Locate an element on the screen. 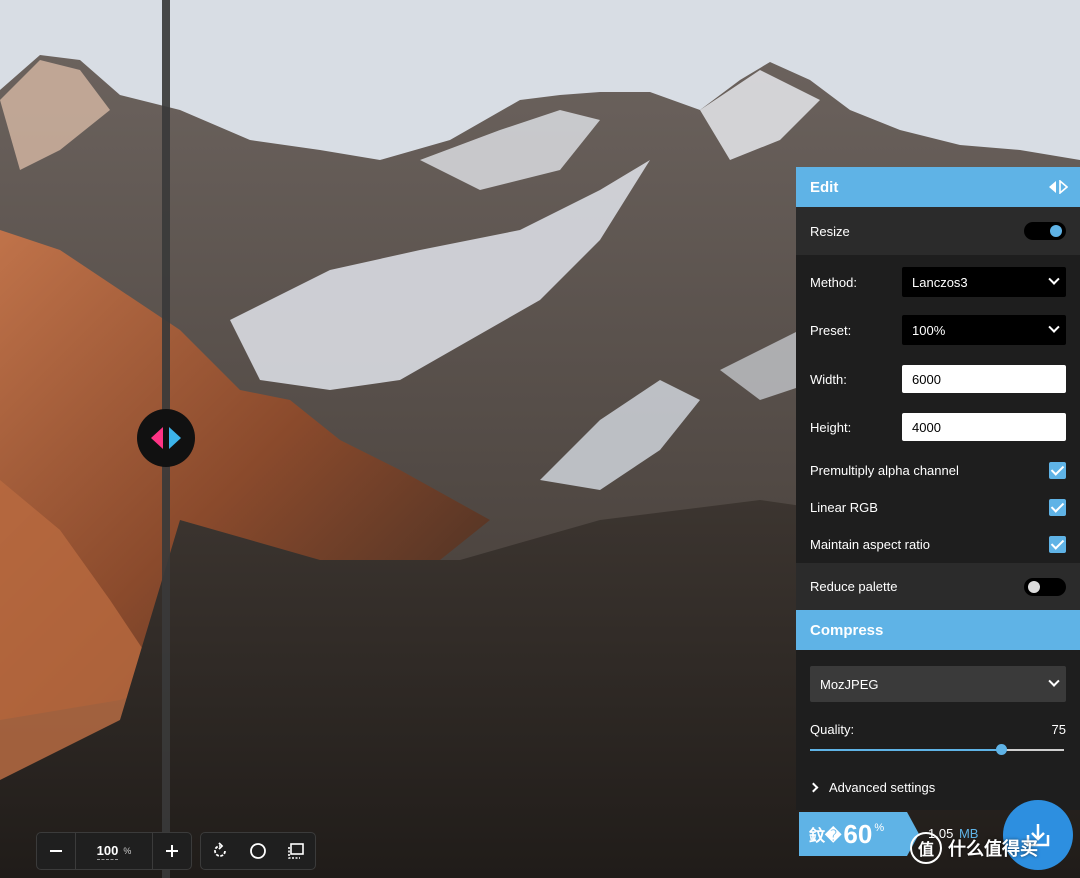 The image size is (1080, 878). edit-title: Edit is located at coordinates (824, 187).